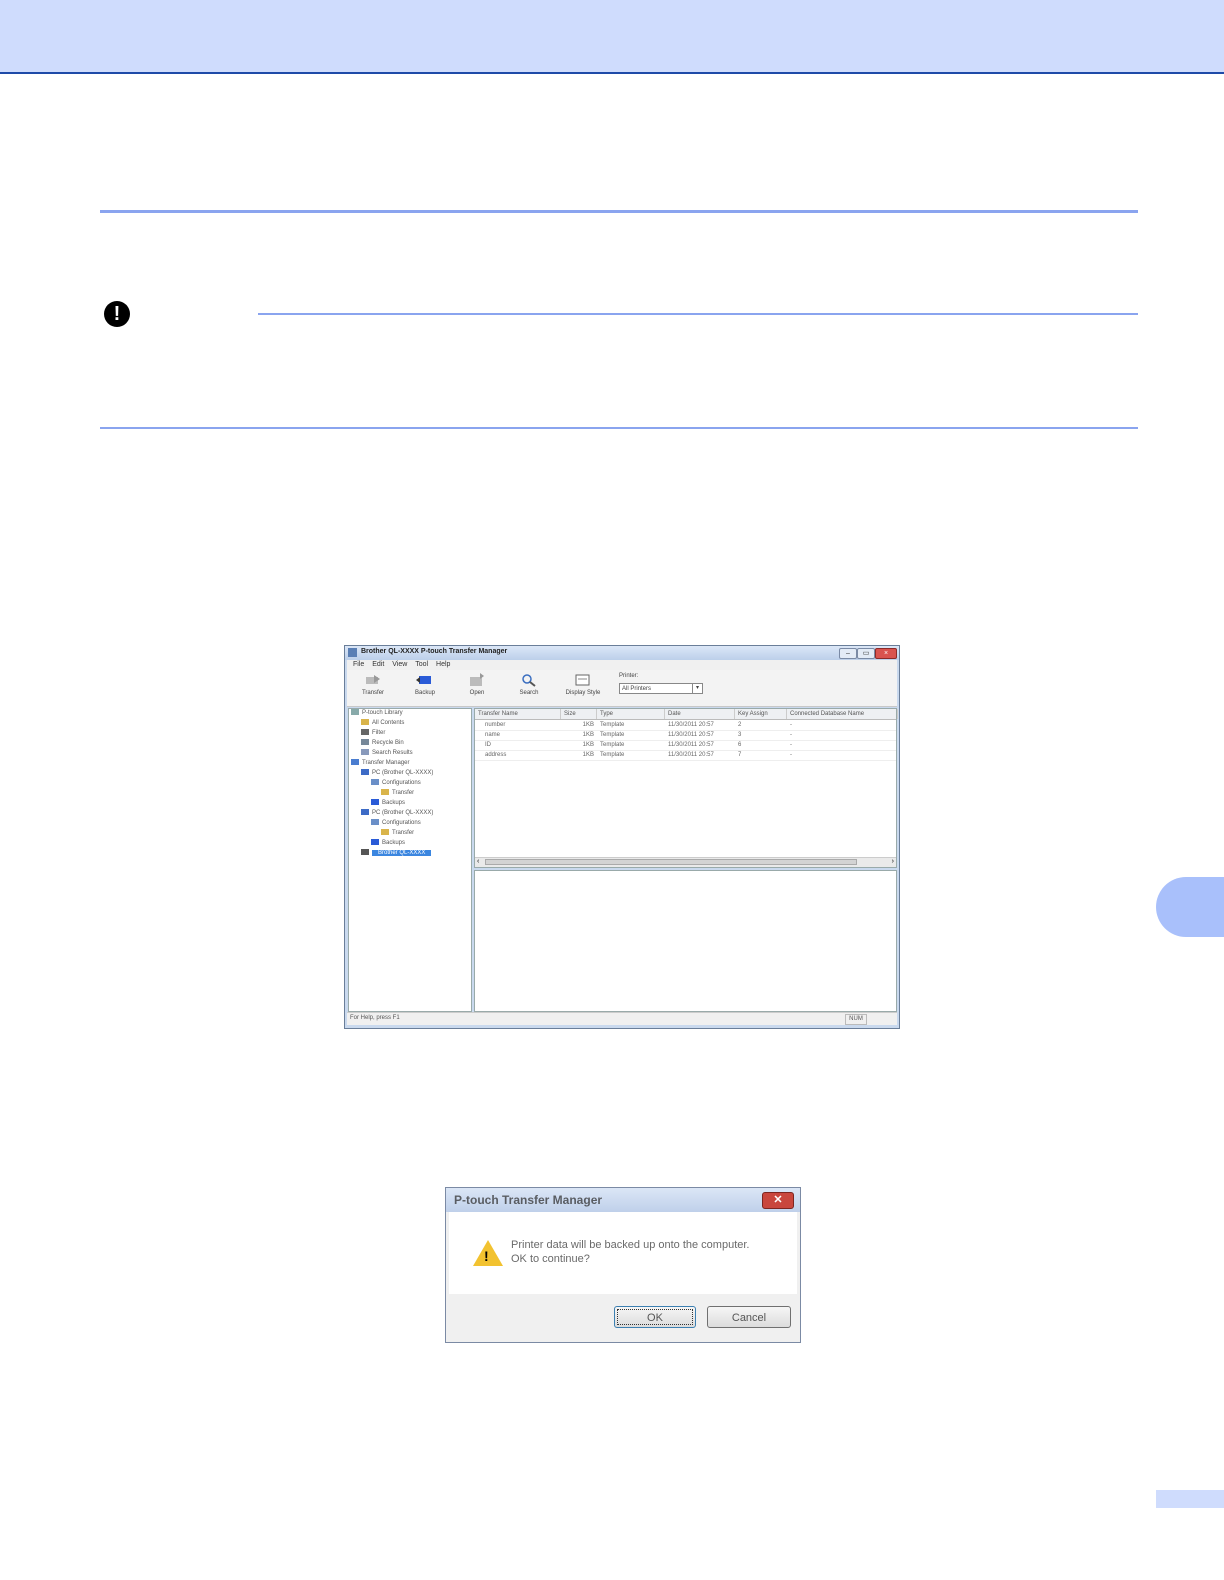 This screenshot has height=1580, width=1224. Describe the element at coordinates (893, 862) in the screenshot. I see `scroll-right-arrow: ›` at that location.